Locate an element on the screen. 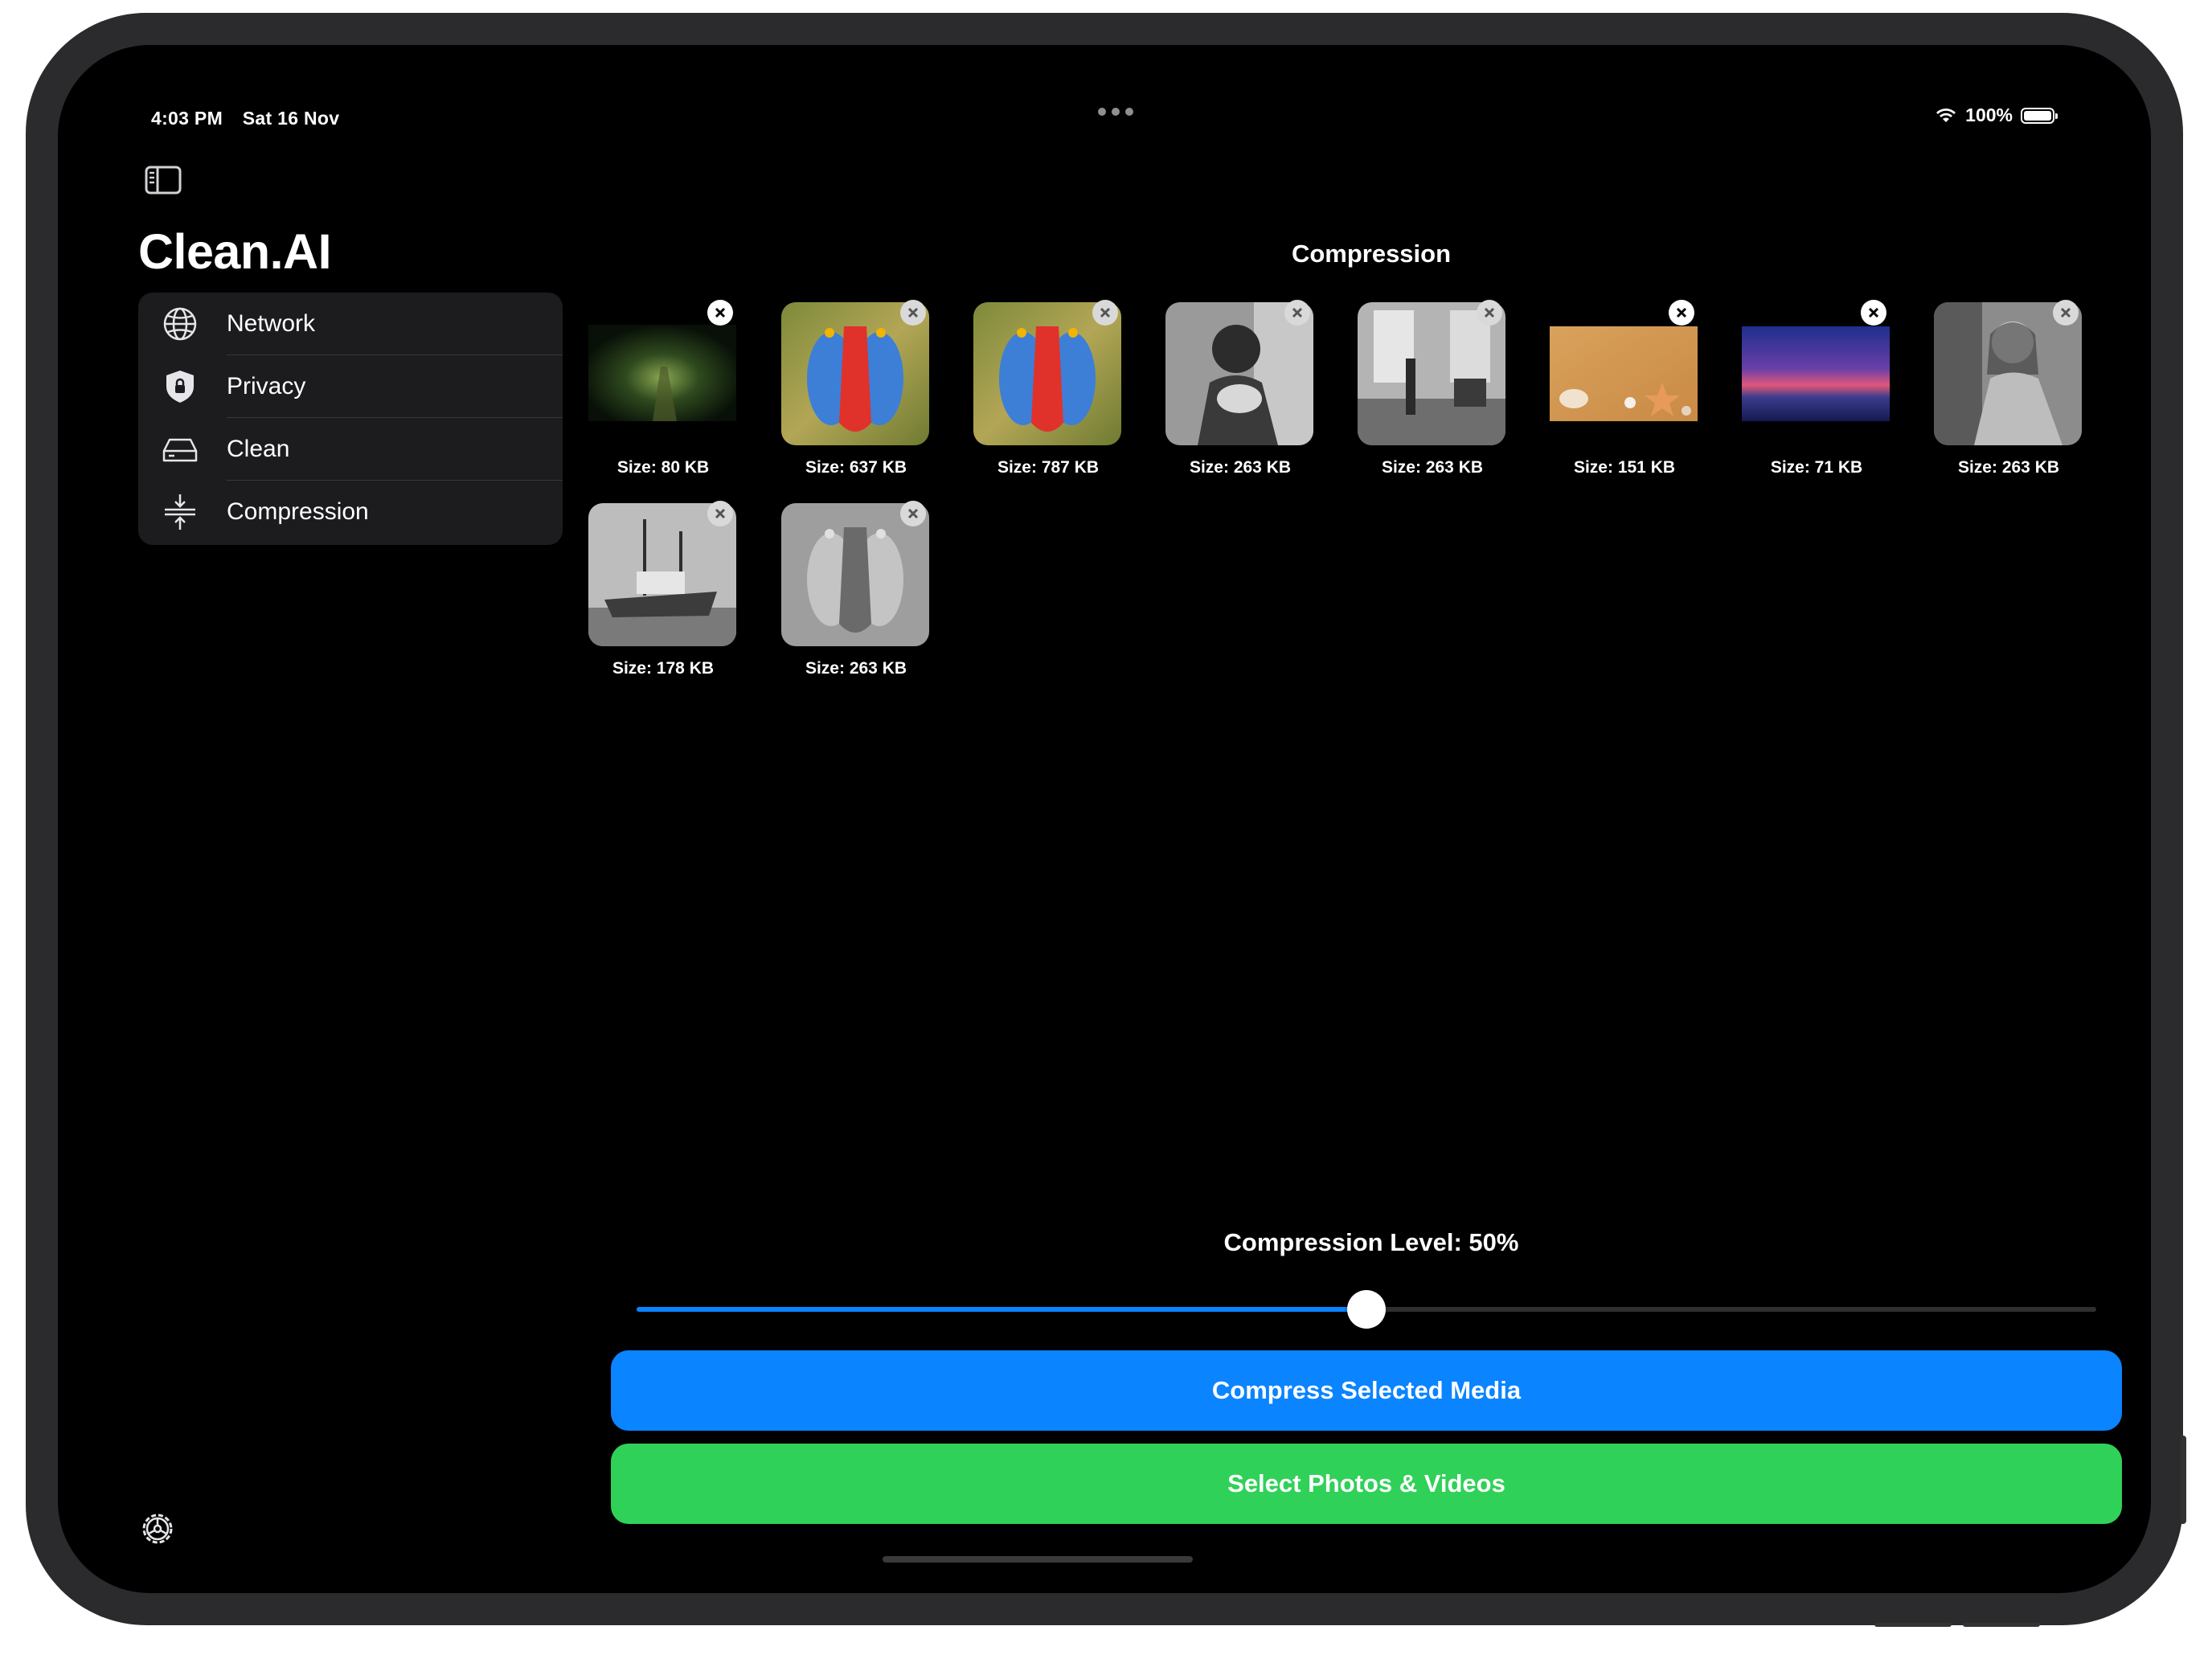  media-tile: Size: 71 KB is located at coordinates (1816, 388).